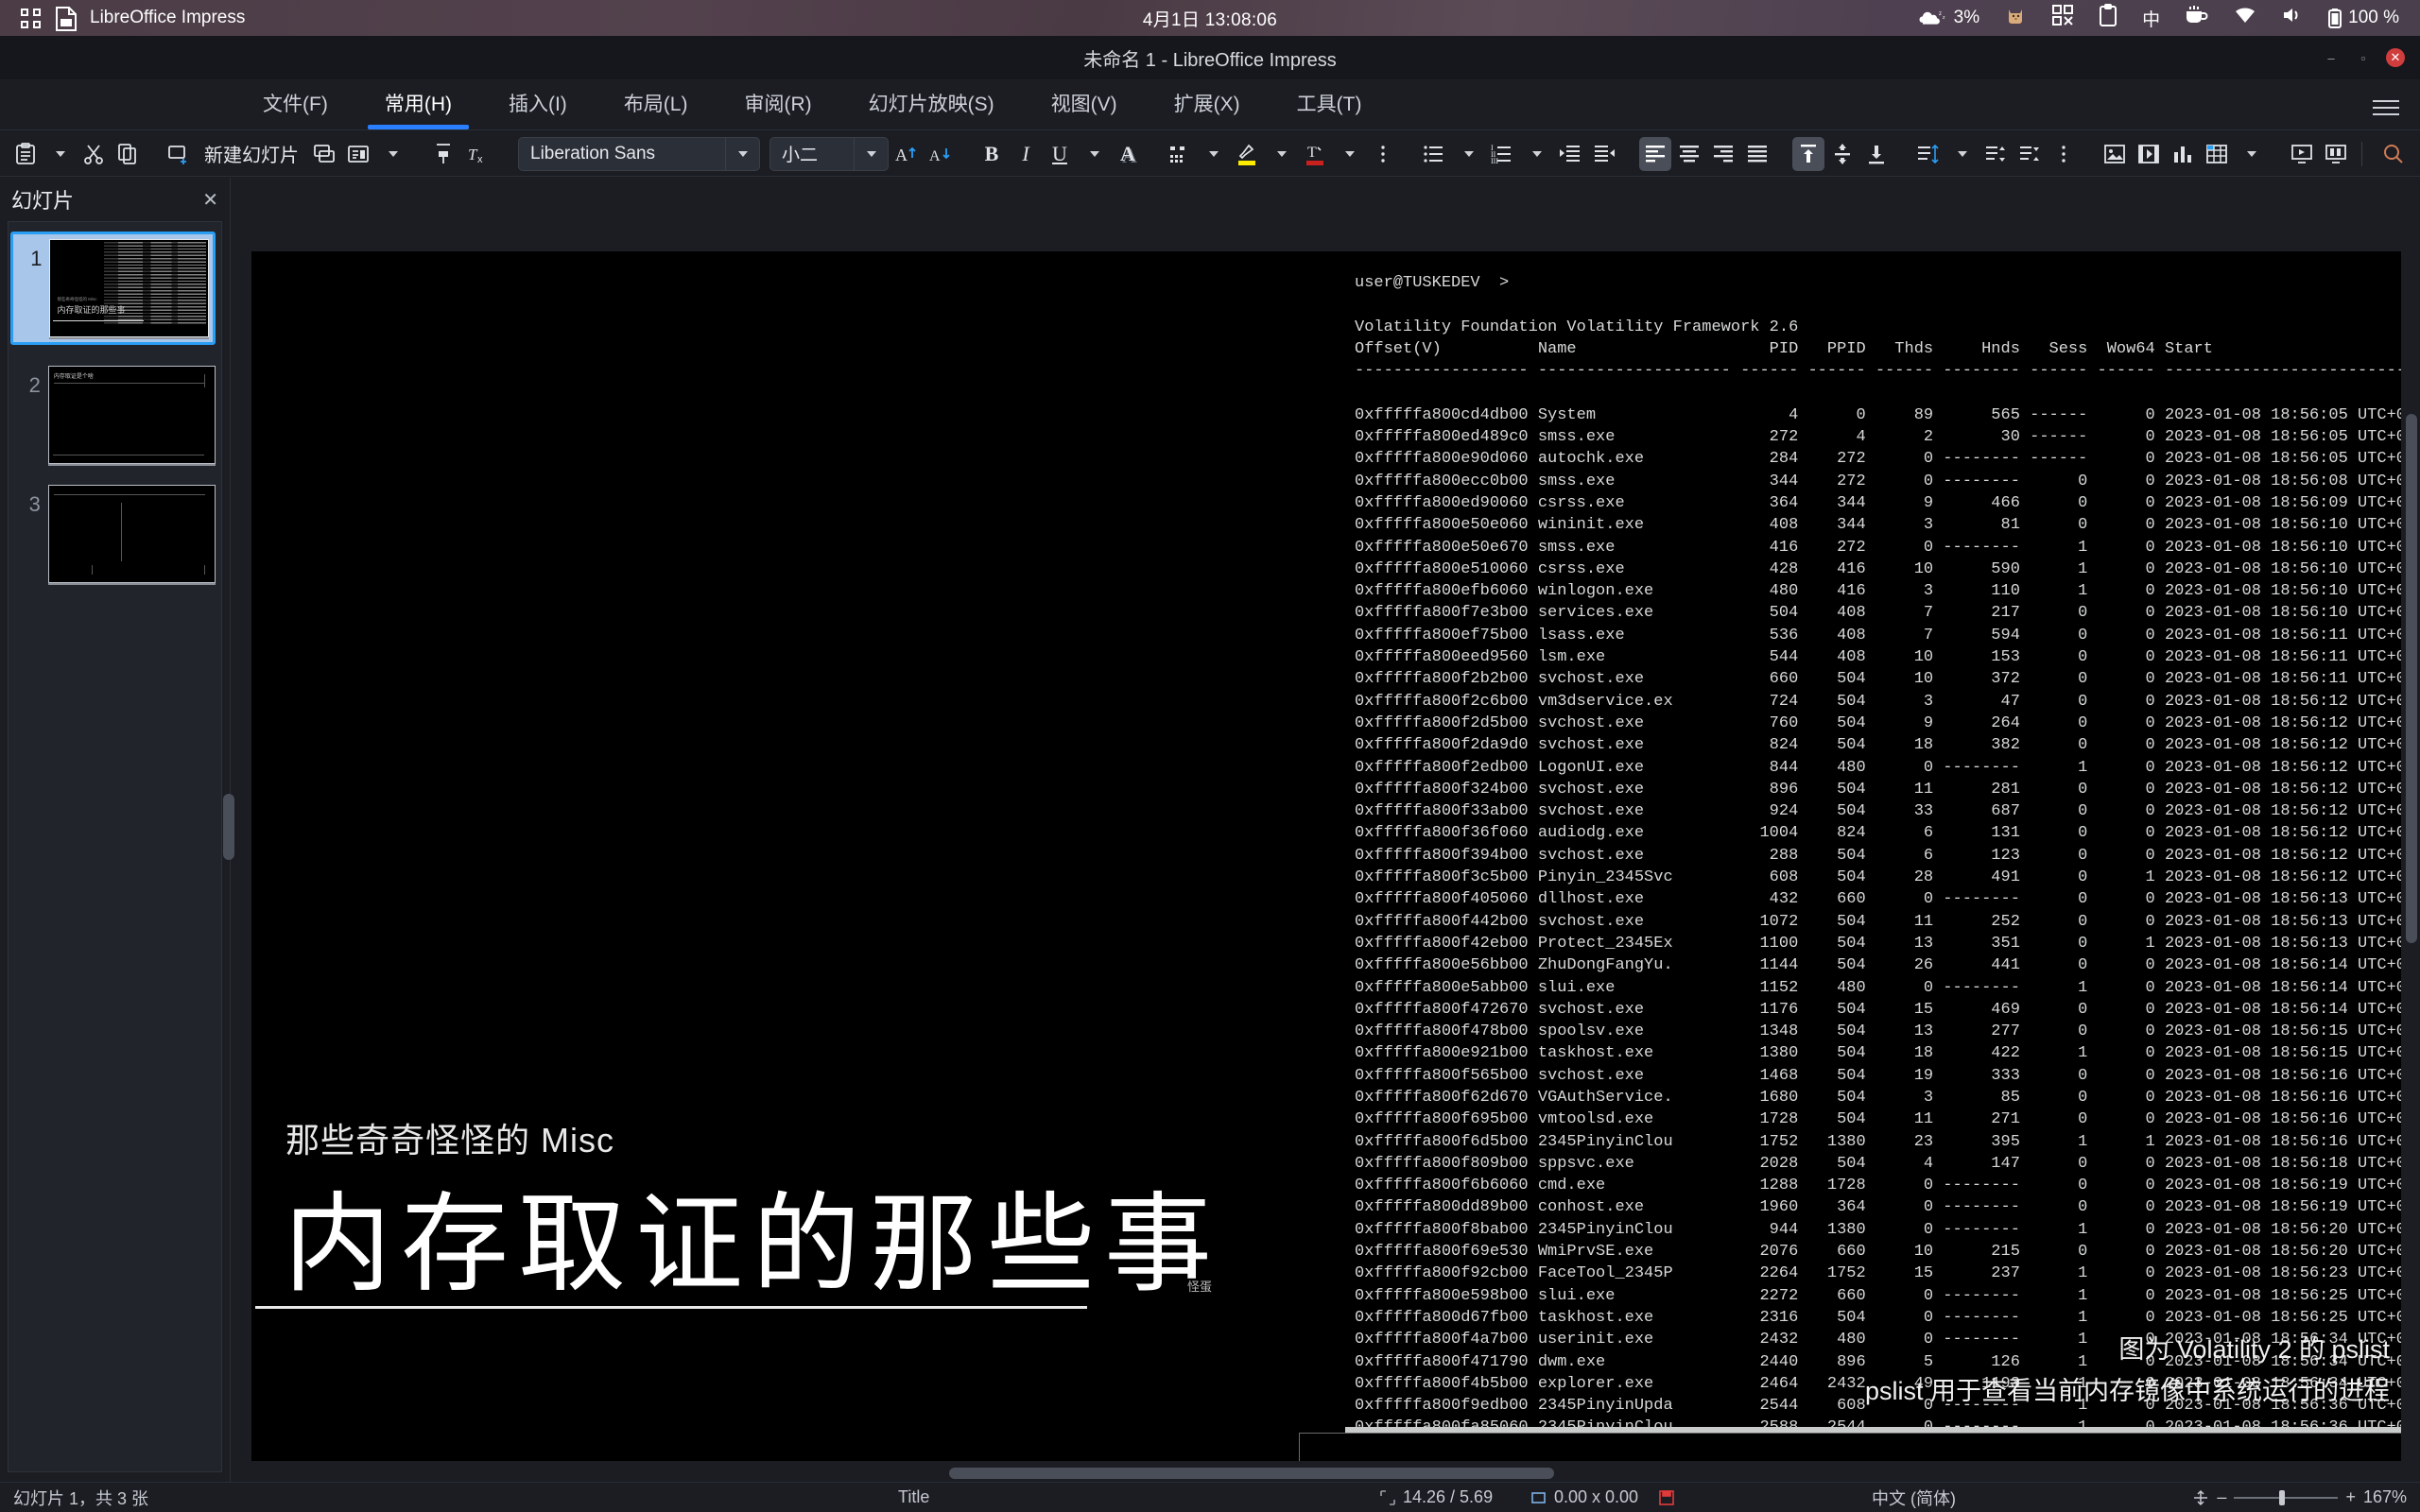 Image resolution: width=2420 pixels, height=1512 pixels. What do you see at coordinates (2395, 57) in the screenshot?
I see `close-button: ✕` at bounding box center [2395, 57].